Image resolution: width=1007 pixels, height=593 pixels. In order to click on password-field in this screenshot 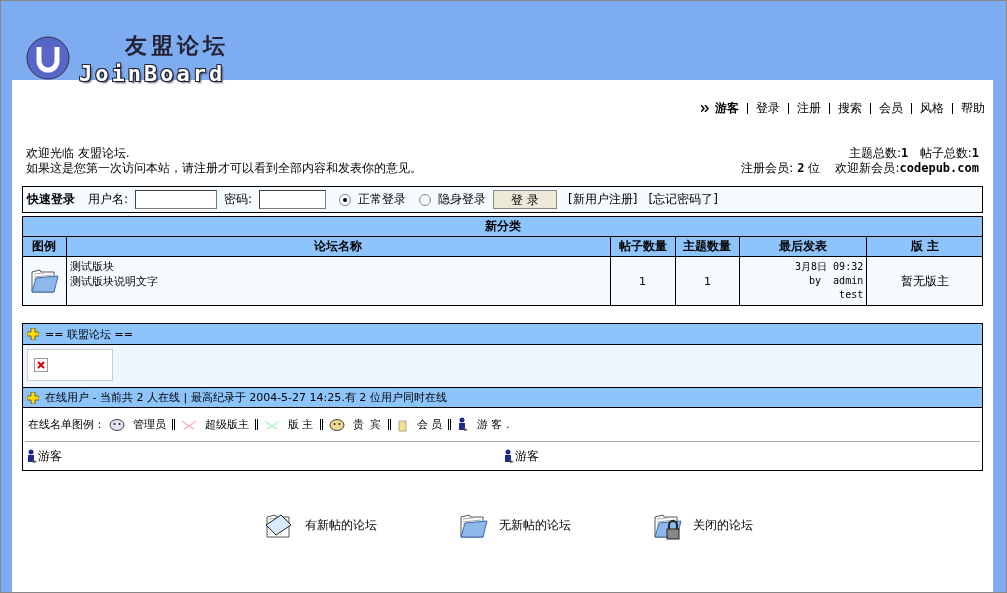, I will do `click(293, 199)`.